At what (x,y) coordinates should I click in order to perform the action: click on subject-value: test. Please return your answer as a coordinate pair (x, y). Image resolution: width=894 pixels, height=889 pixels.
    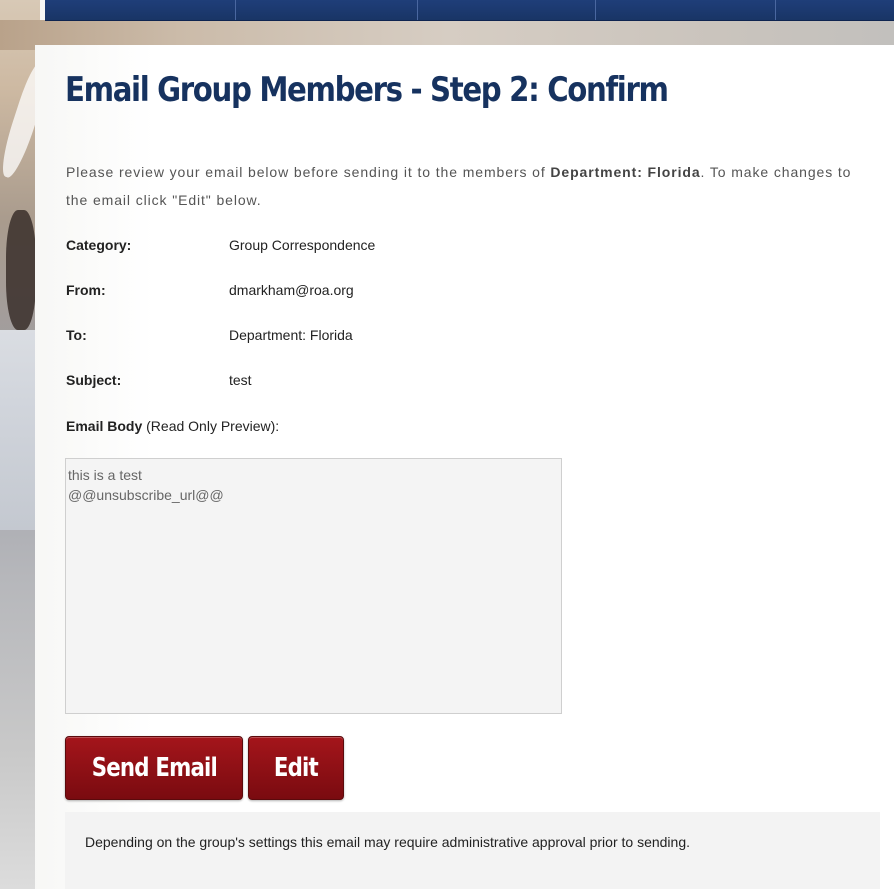
    Looking at the image, I should click on (240, 380).